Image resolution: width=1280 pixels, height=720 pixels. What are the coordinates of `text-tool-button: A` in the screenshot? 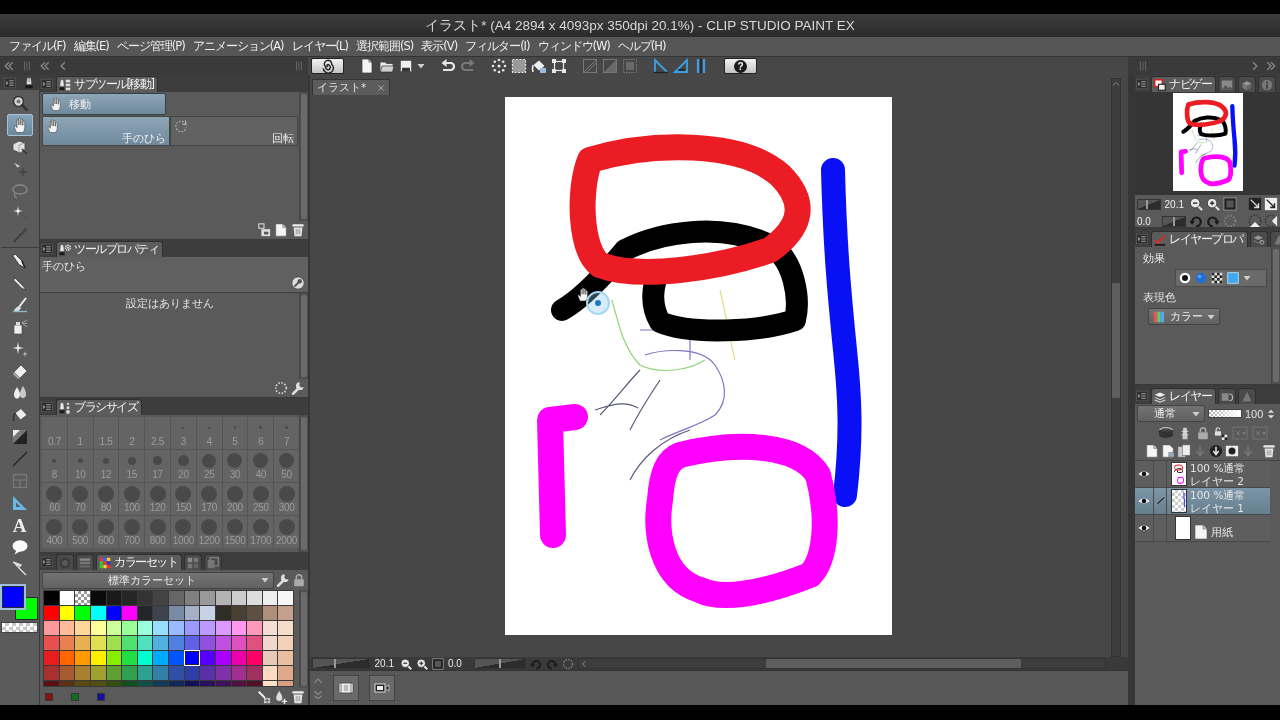 It's located at (19, 525).